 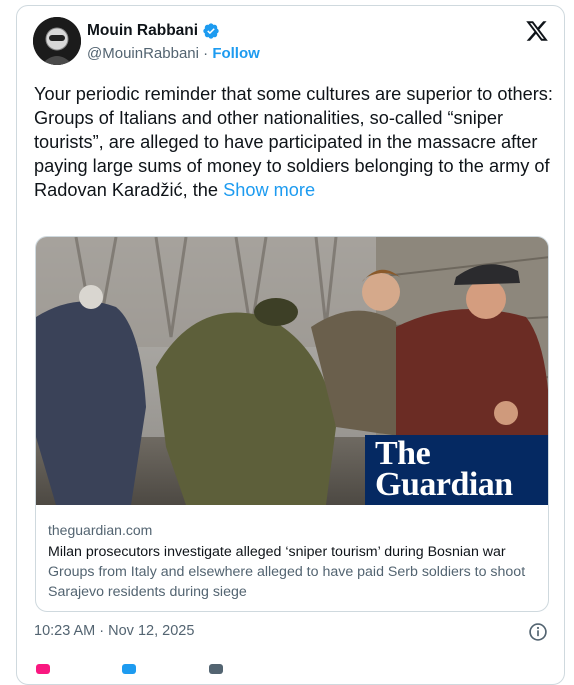 What do you see at coordinates (444, 484) in the screenshot?
I see `guardian-logo-line2: Guardian` at bounding box center [444, 484].